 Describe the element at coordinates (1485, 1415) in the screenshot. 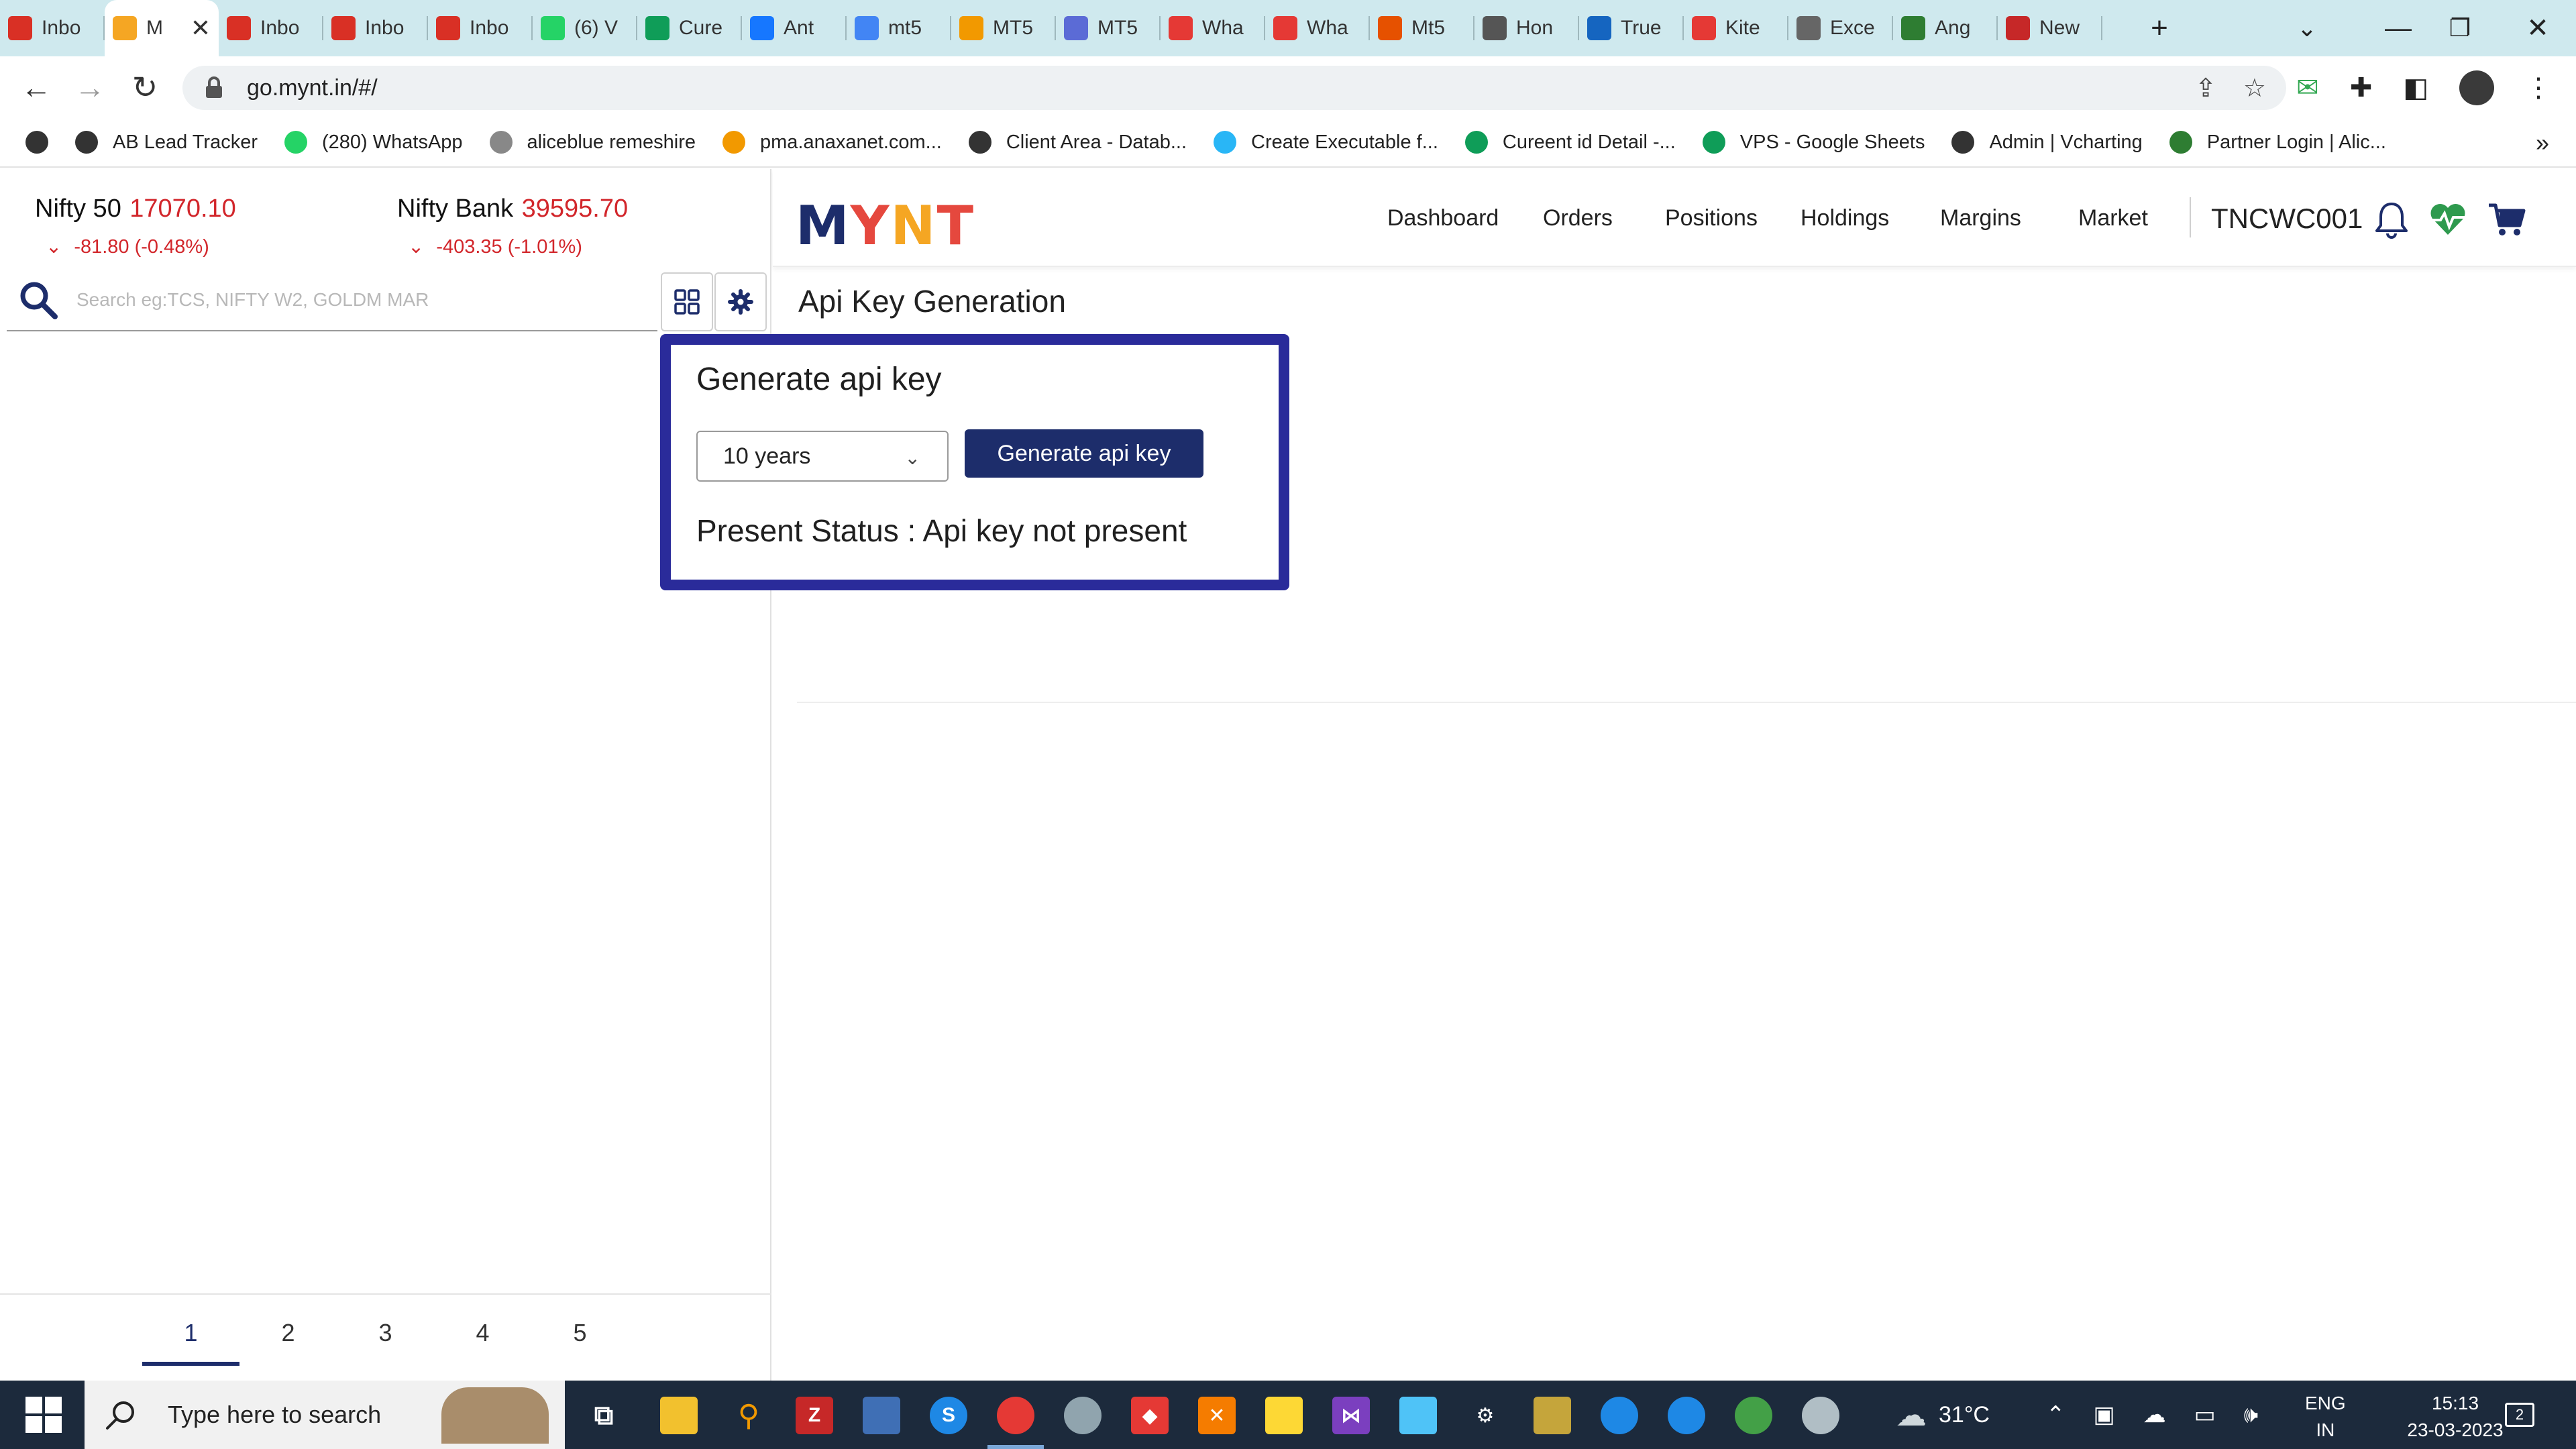

I see `settings-gear-icon: ⚙` at that location.